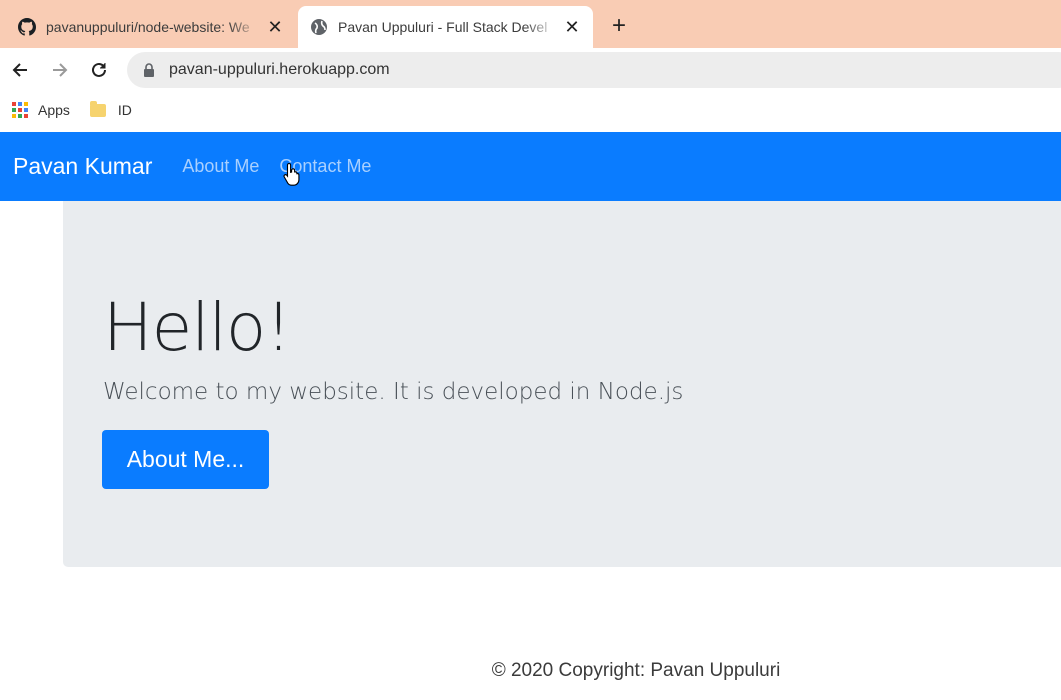 Image resolution: width=1061 pixels, height=700 pixels. I want to click on browser-toolbar: pavan-uppuluri.herokuapp.com, so click(530, 70).